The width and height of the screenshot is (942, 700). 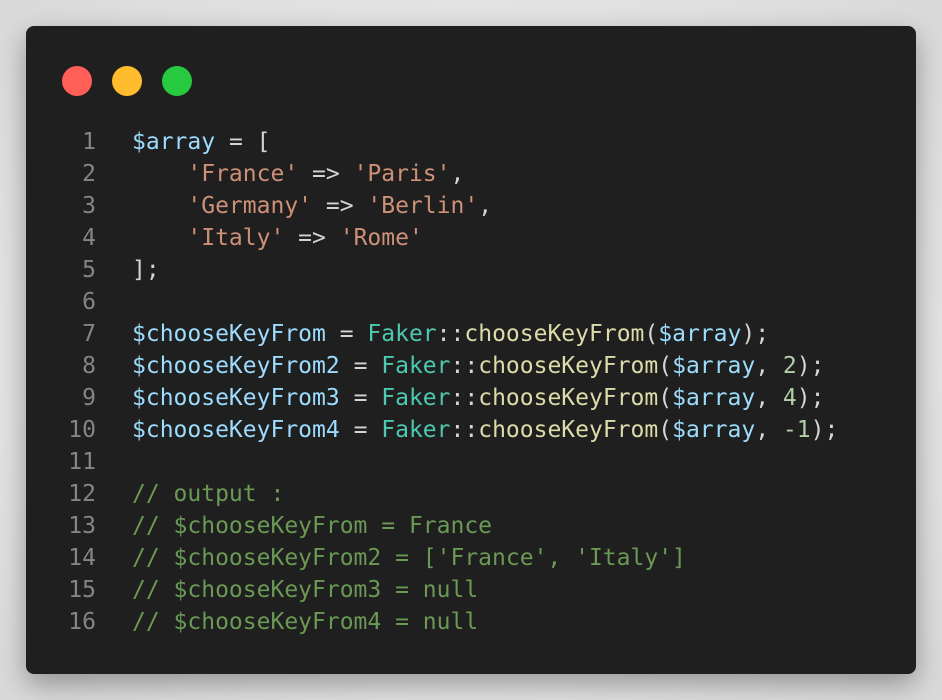 What do you see at coordinates (89, 174) in the screenshot?
I see `line-number: 2` at bounding box center [89, 174].